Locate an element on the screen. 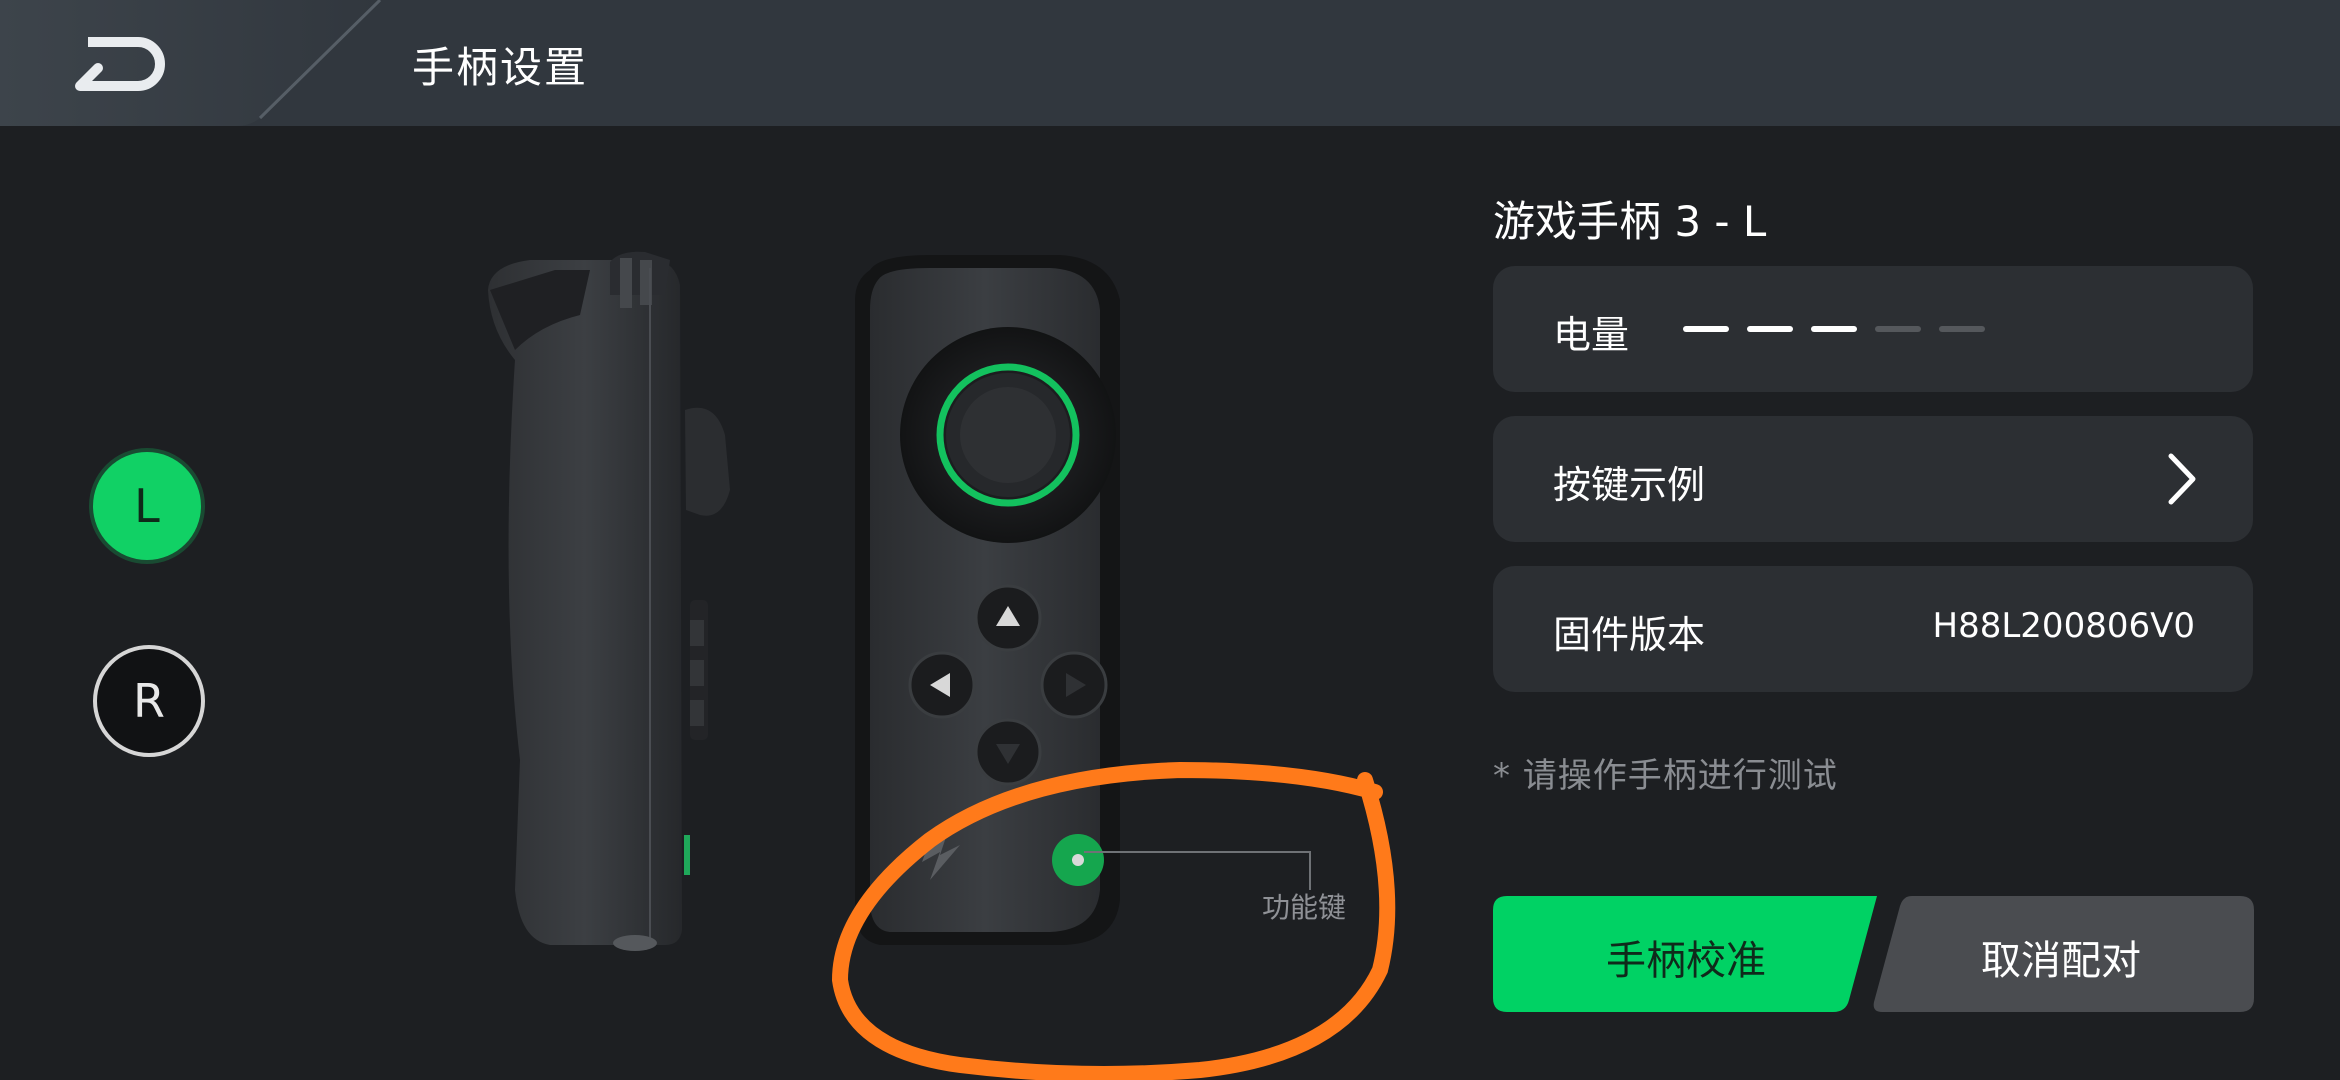 The image size is (2340, 1080). firmware-label: 固件版本 is located at coordinates (1629, 635).